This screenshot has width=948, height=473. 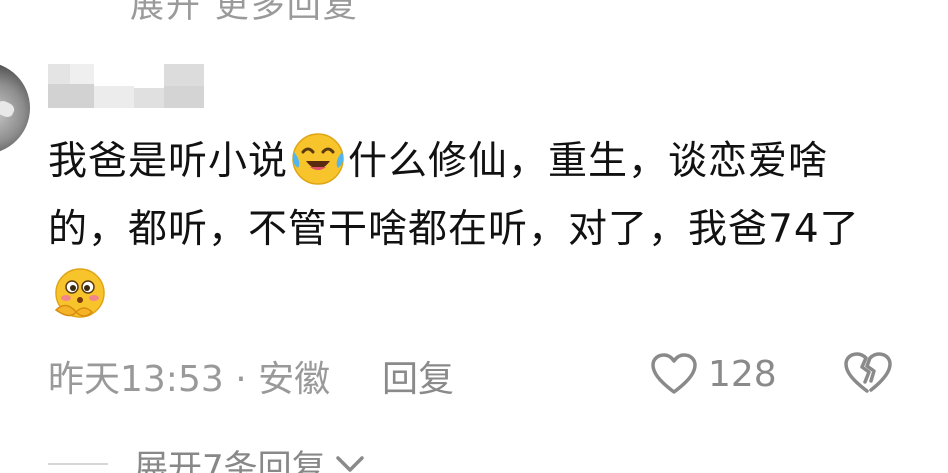 What do you see at coordinates (79, 293) in the screenshot?
I see `thinking-blush-emoji` at bounding box center [79, 293].